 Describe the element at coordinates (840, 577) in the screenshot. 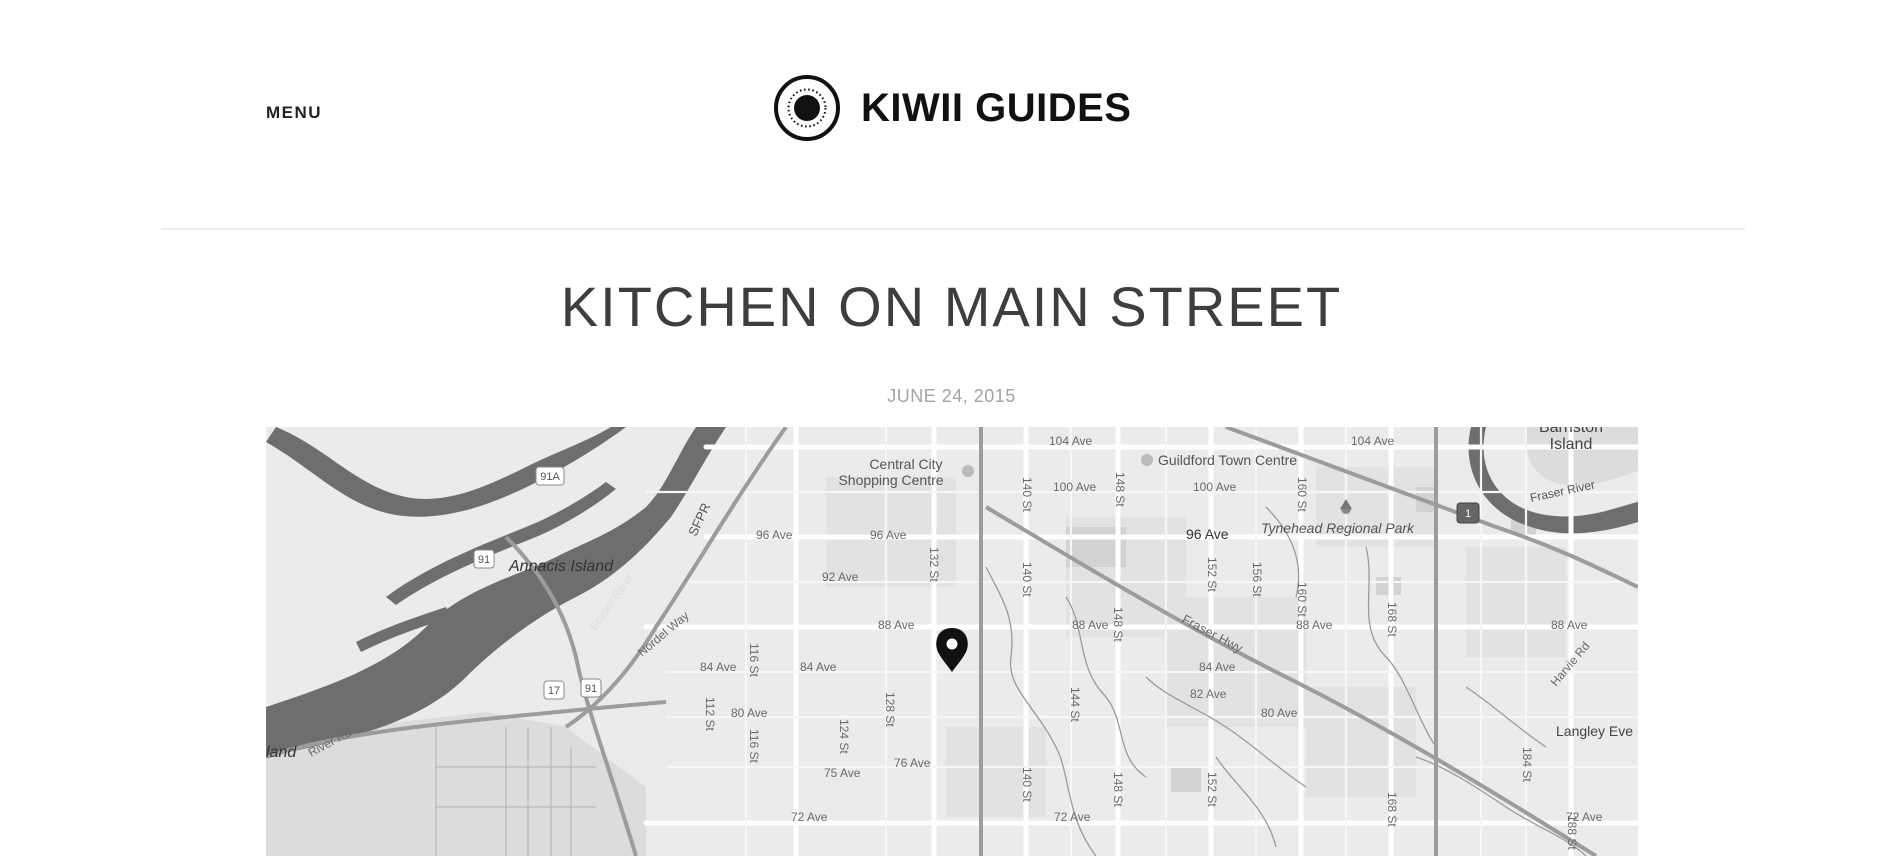

I see `road-92ave: 92 Ave` at that location.